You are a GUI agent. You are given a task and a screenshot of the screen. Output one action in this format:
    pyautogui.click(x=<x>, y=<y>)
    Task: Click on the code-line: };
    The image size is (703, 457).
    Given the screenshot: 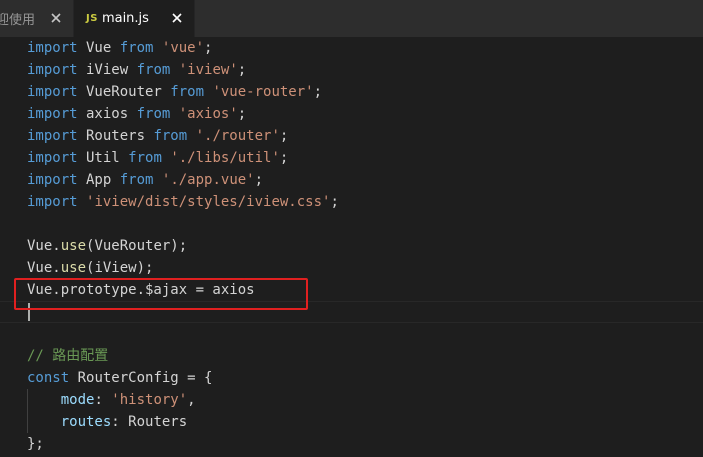 What is the action you would take?
    pyautogui.click(x=35, y=444)
    